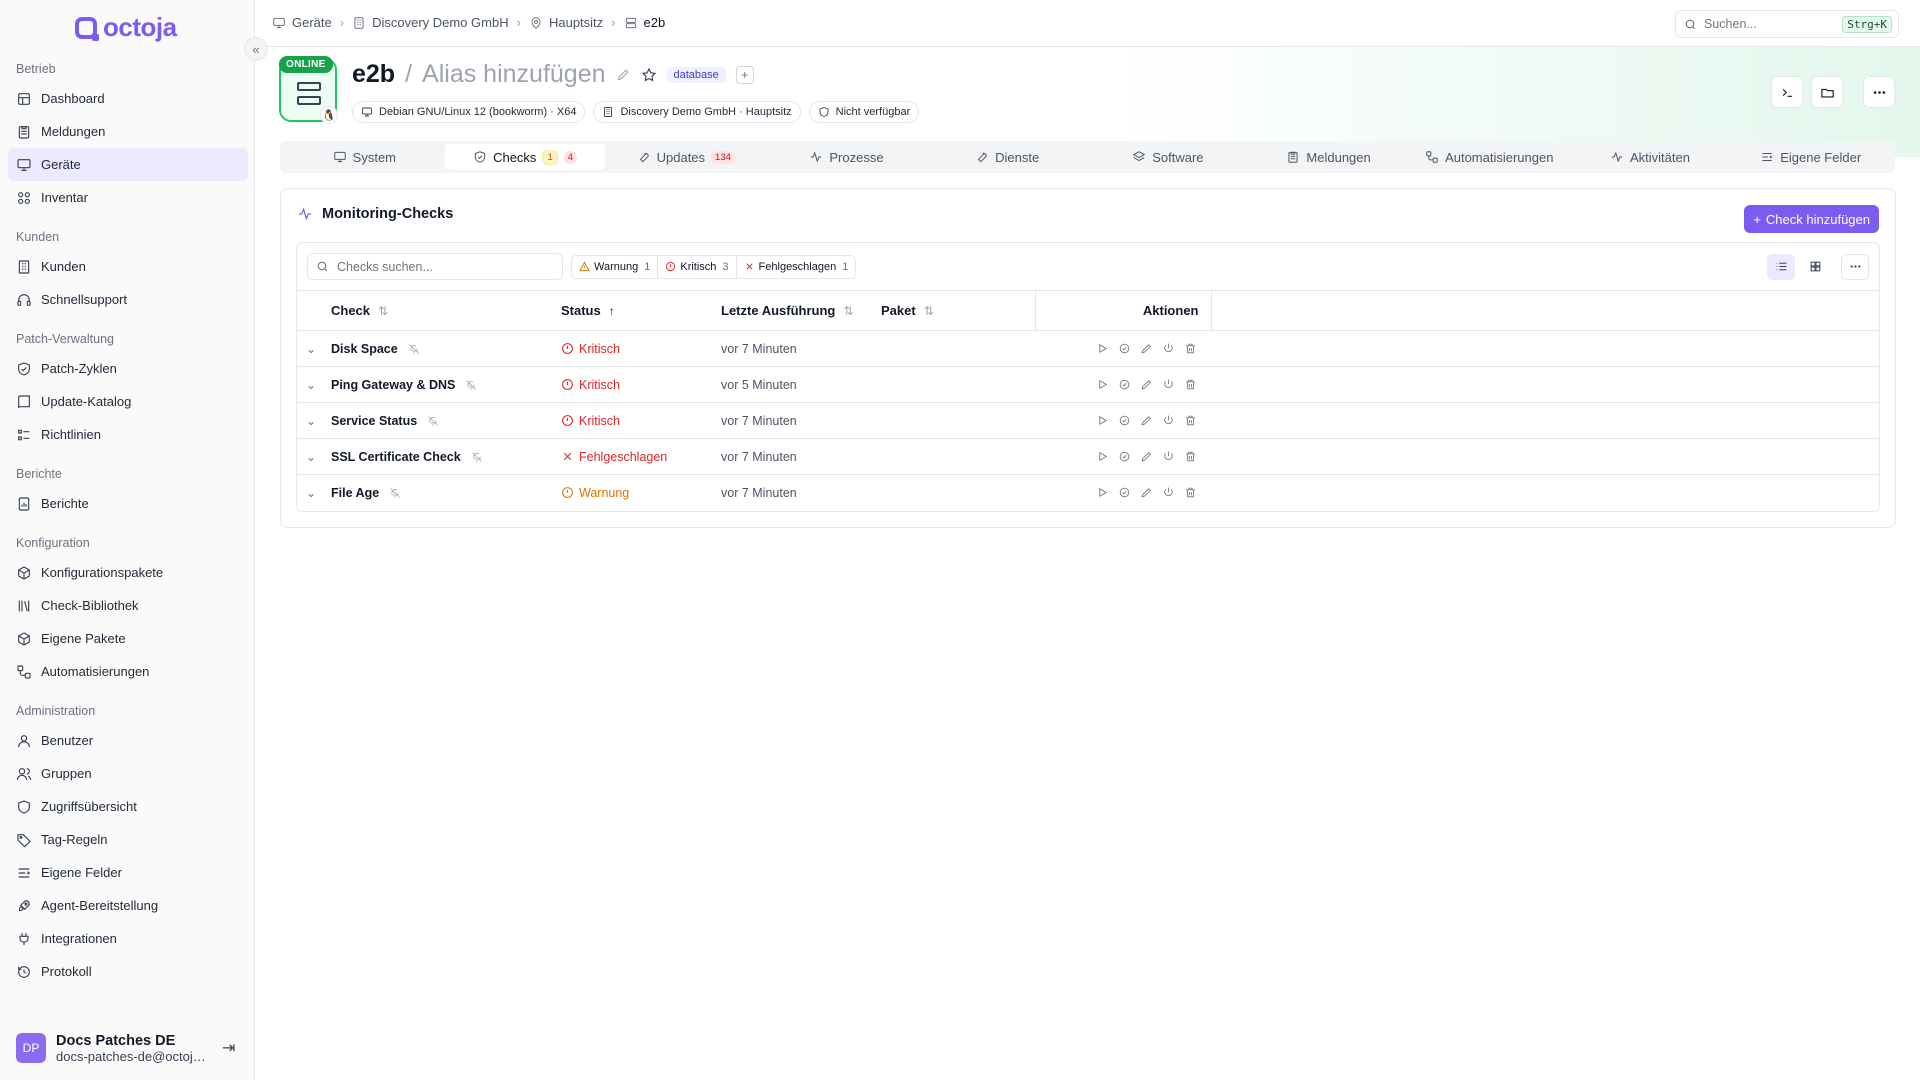 The width and height of the screenshot is (1920, 1080). Describe the element at coordinates (846, 157) in the screenshot. I see `tab-prozesse: Prozesse` at that location.